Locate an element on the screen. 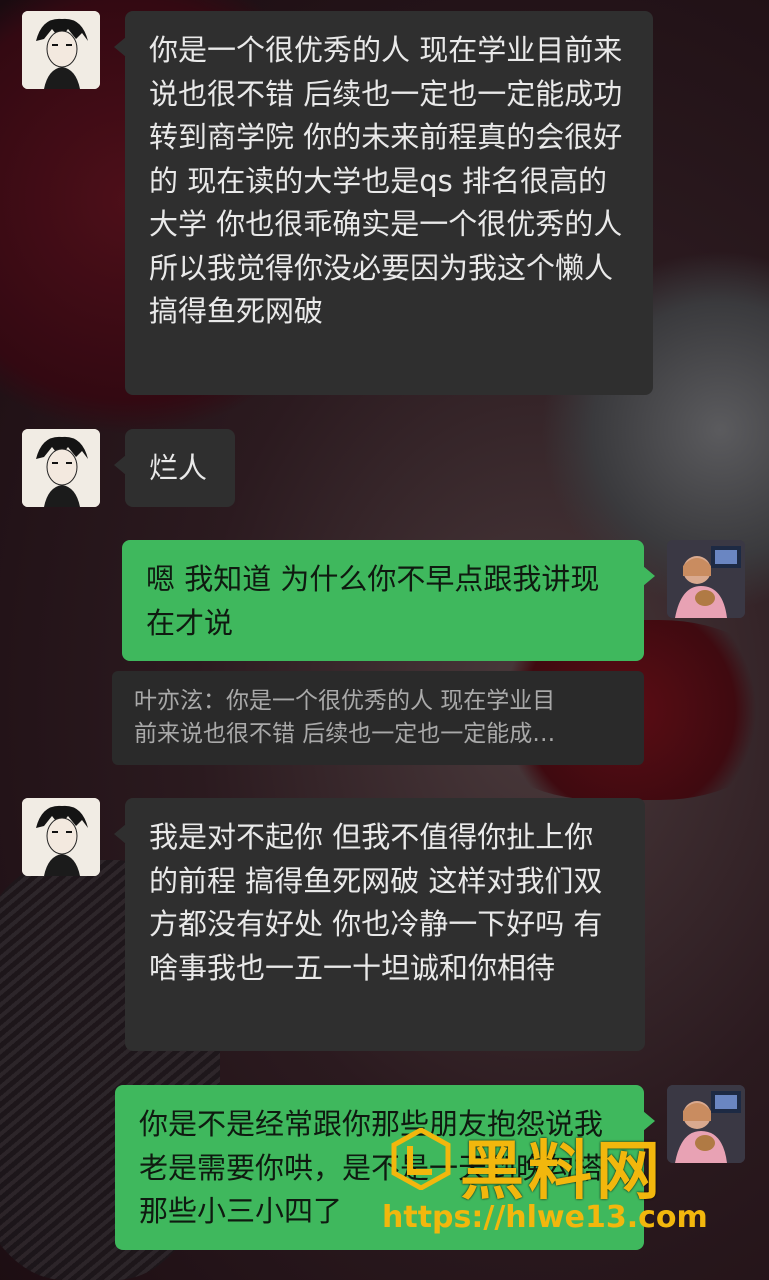 The height and width of the screenshot is (1280, 769). watermark-url: https://hlwe13.com is located at coordinates (545, 1217).